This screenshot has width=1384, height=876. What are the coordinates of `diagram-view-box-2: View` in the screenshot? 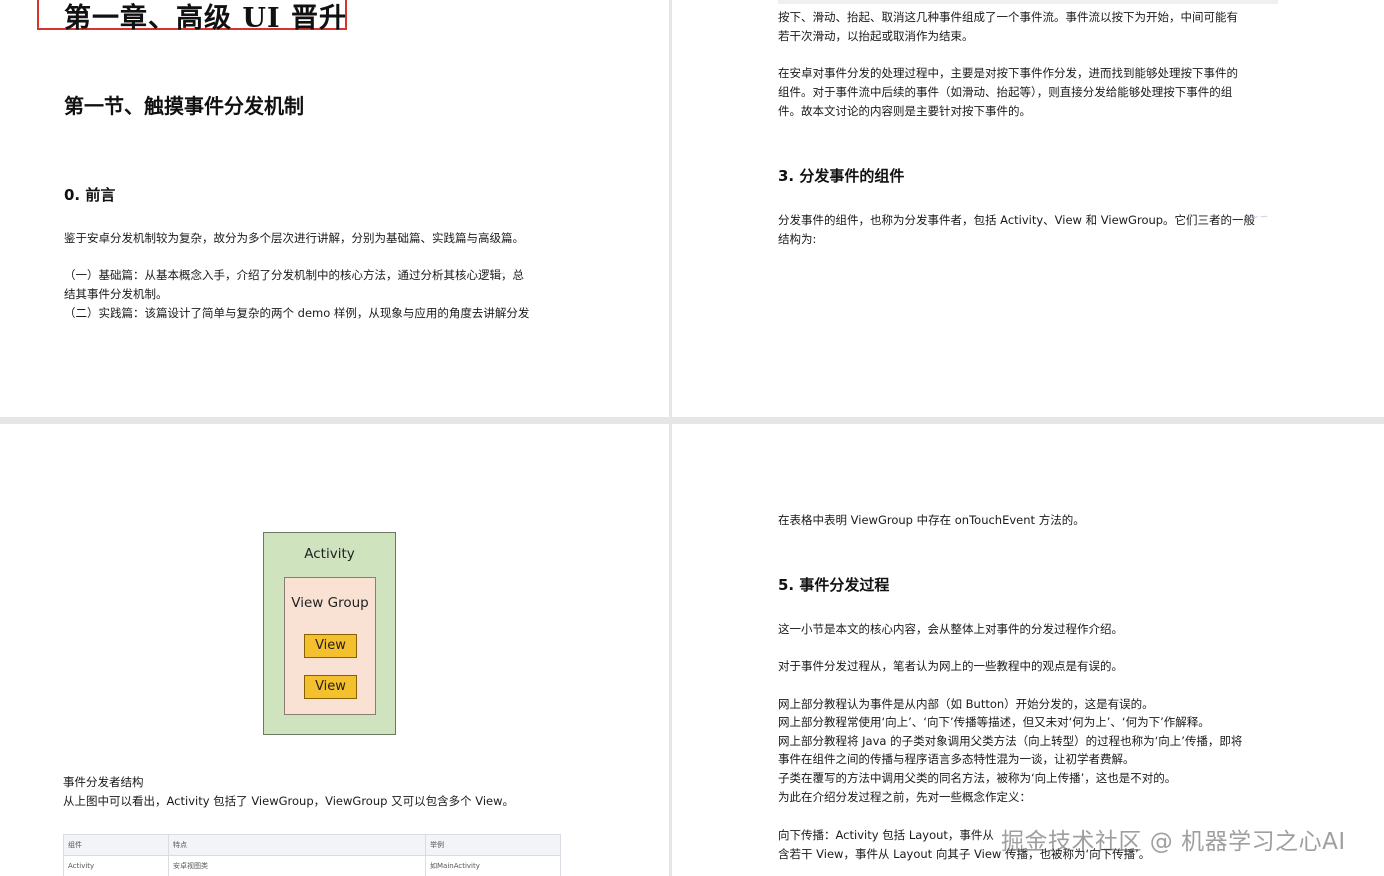 It's located at (330, 687).